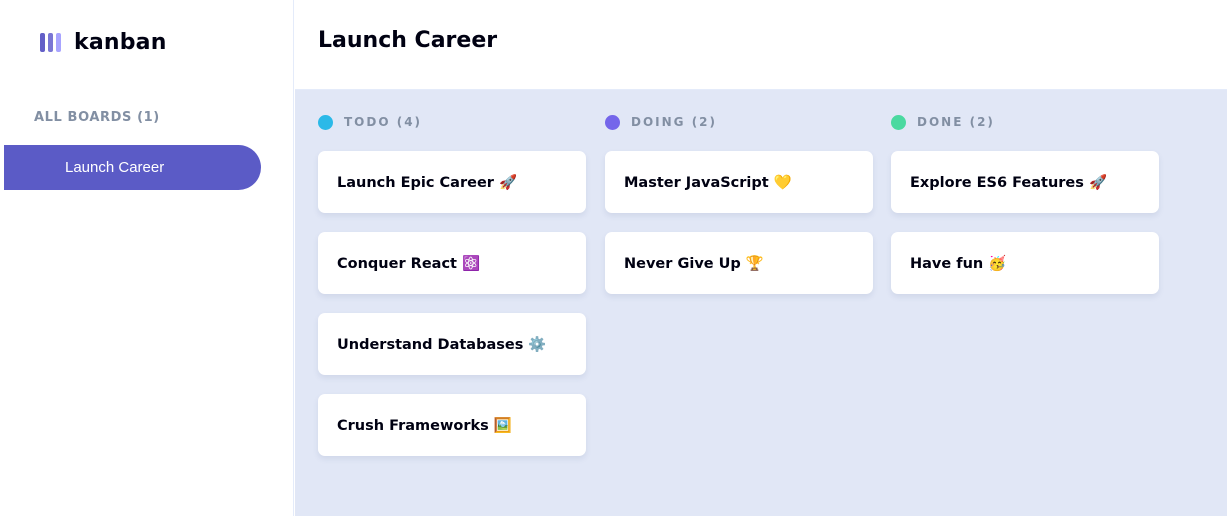 This screenshot has width=1227, height=516. Describe the element at coordinates (694, 263) in the screenshot. I see `task-title: Never Give Up 🏆` at that location.